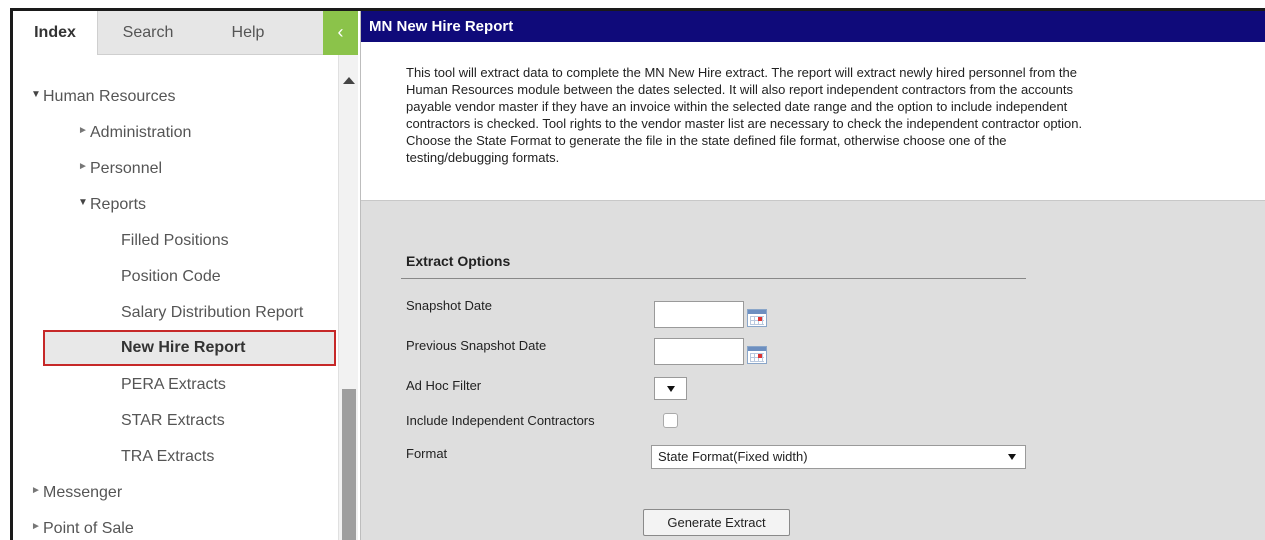  I want to click on tree-node-messenger: ► Messenger, so click(76, 493).